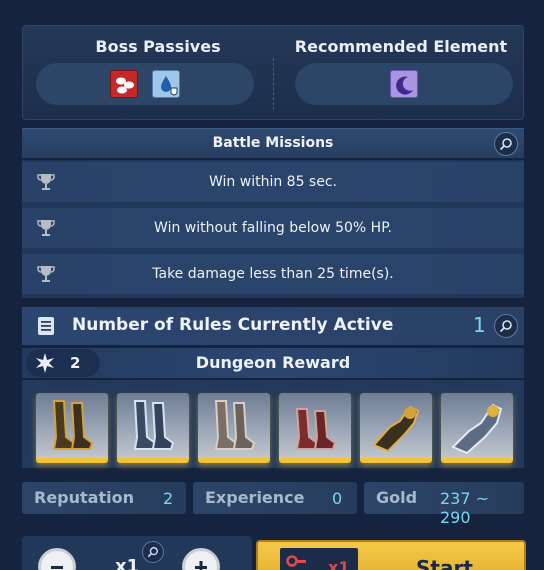 The width and height of the screenshot is (544, 570). I want to click on mission-item: Take damage less than 25 time(s)., so click(273, 274).